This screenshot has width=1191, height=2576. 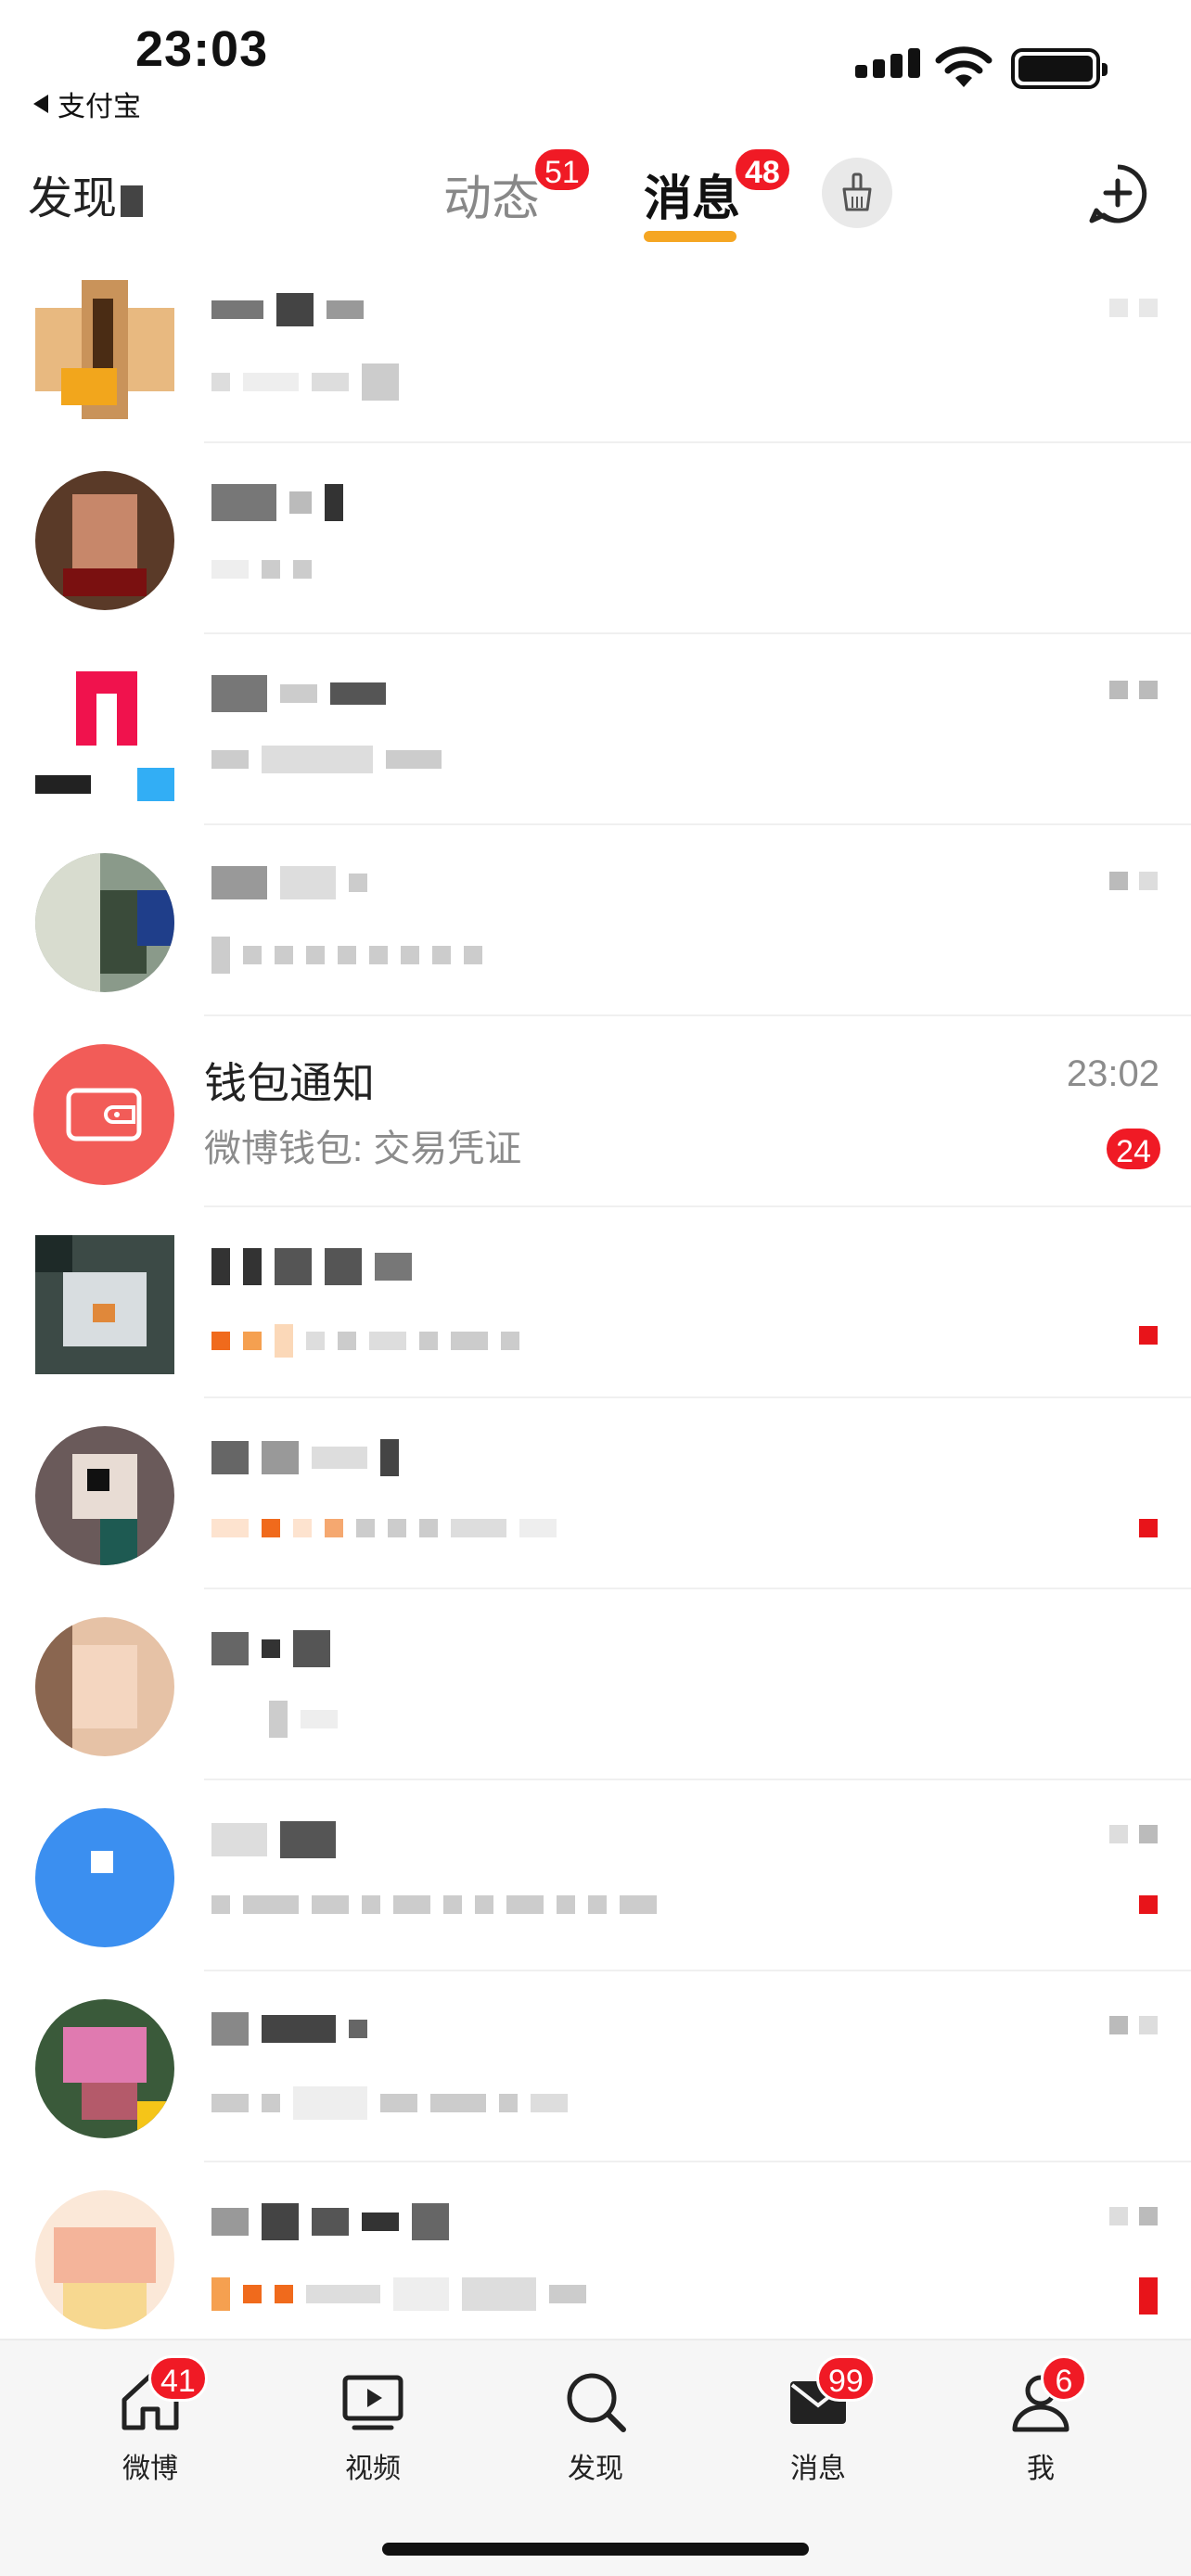 What do you see at coordinates (73, 198) in the screenshot?
I see `discover-label: 发现` at bounding box center [73, 198].